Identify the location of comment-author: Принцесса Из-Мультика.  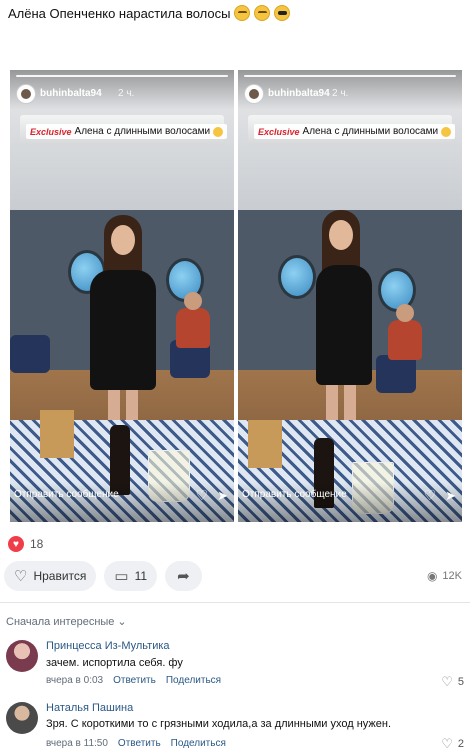
(108, 646).